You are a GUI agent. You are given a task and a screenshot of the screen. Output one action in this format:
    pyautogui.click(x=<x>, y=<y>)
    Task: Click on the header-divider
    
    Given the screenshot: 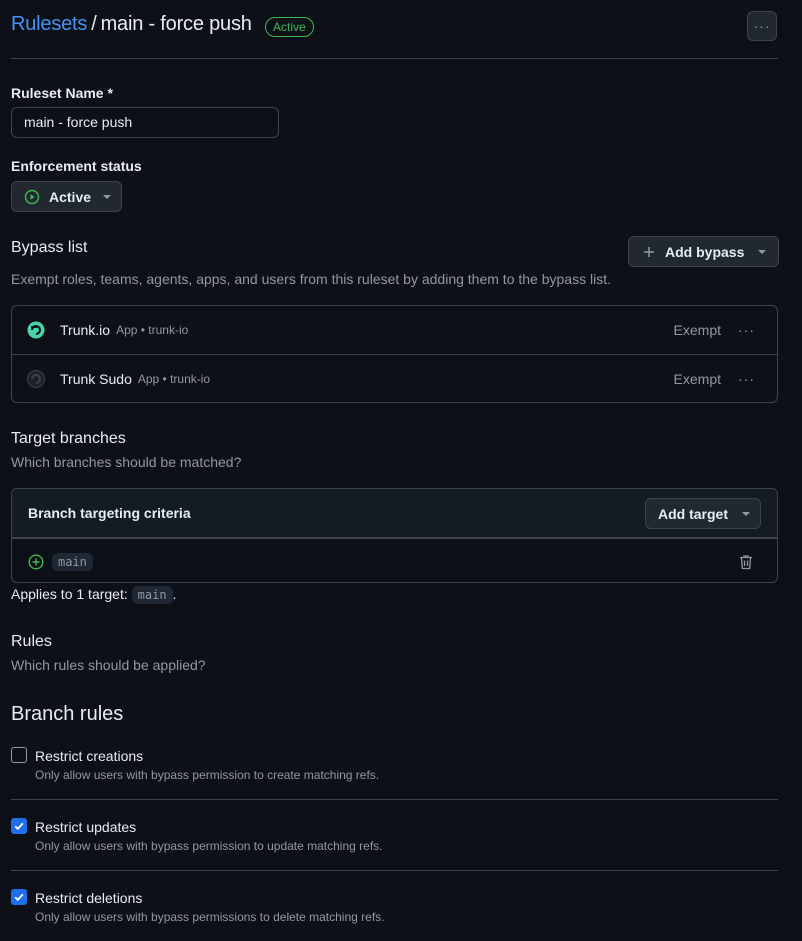 What is the action you would take?
    pyautogui.click(x=394, y=58)
    